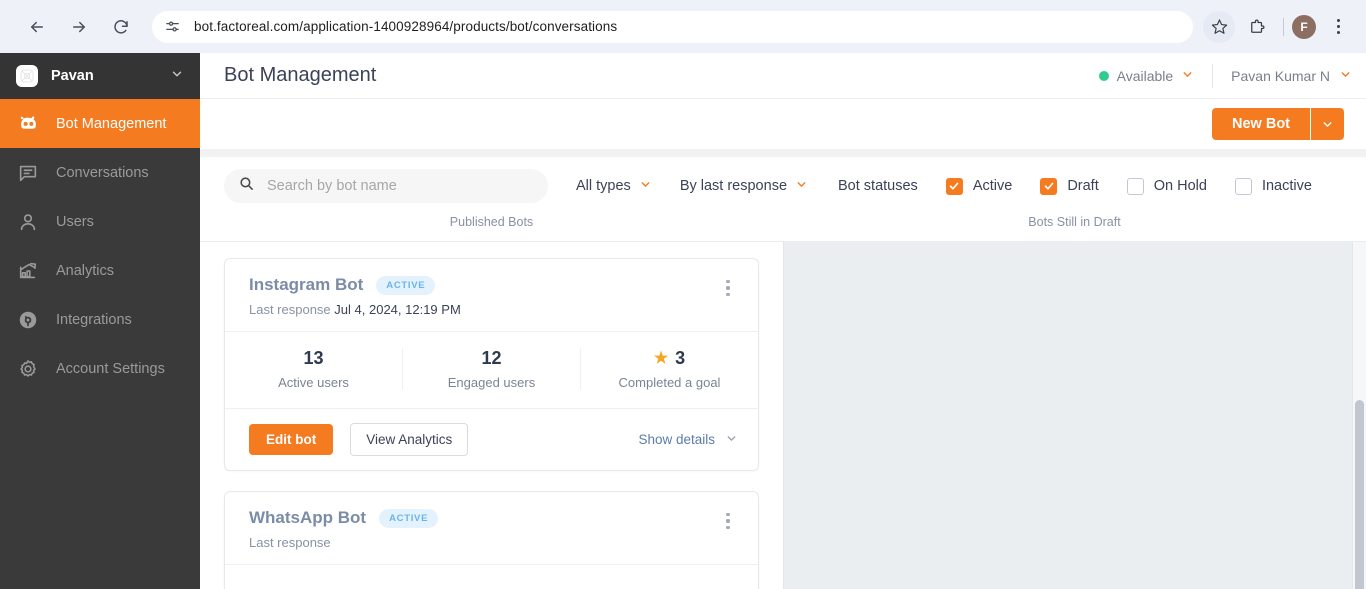 Image resolution: width=1366 pixels, height=589 pixels. What do you see at coordinates (28, 124) in the screenshot?
I see `robot-icon` at bounding box center [28, 124].